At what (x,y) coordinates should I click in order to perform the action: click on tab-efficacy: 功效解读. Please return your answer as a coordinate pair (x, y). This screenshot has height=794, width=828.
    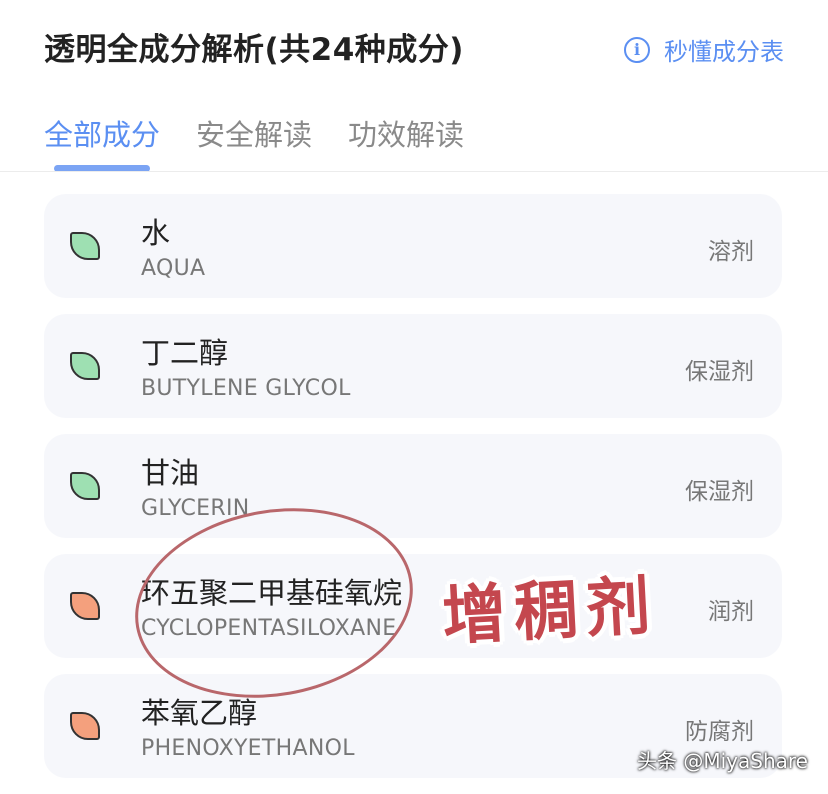
    Looking at the image, I should click on (406, 142).